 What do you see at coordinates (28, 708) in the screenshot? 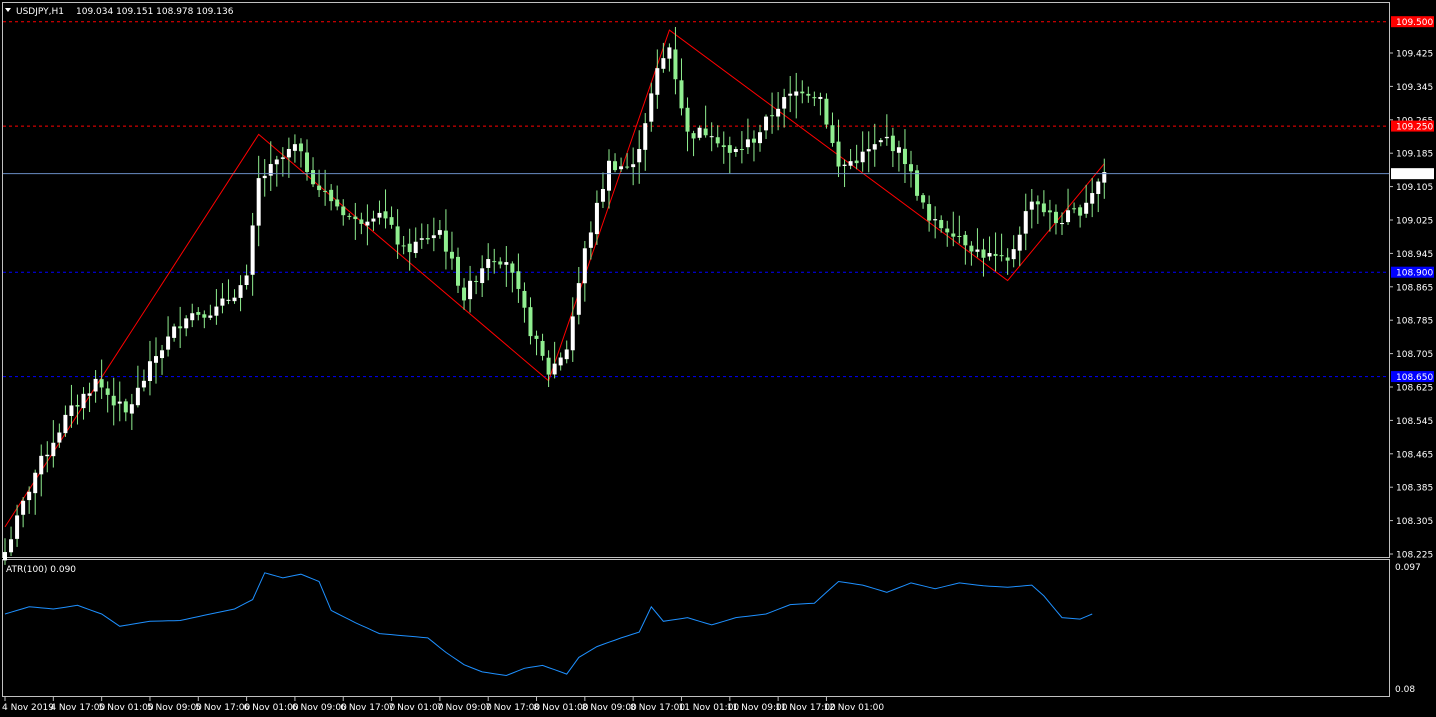
I see `time-tick-label: 4 Nov 2019` at bounding box center [28, 708].